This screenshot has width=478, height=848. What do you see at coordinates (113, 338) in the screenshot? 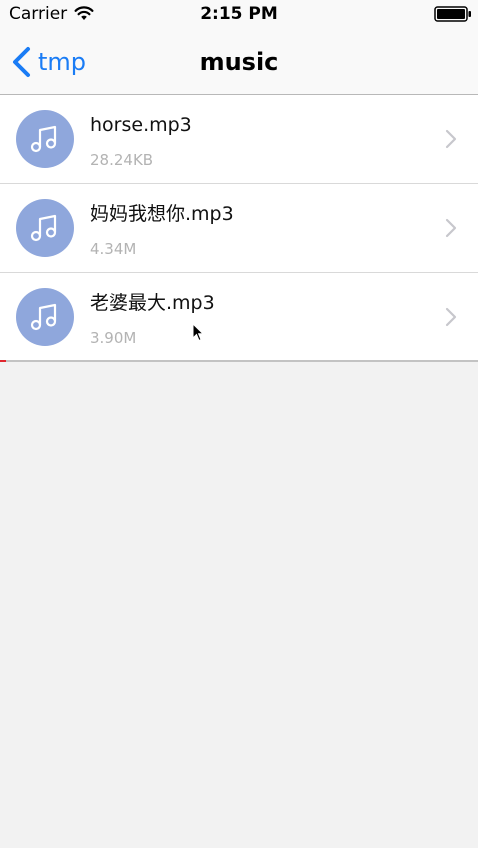
I see `file-size: 3.90M` at bounding box center [113, 338].